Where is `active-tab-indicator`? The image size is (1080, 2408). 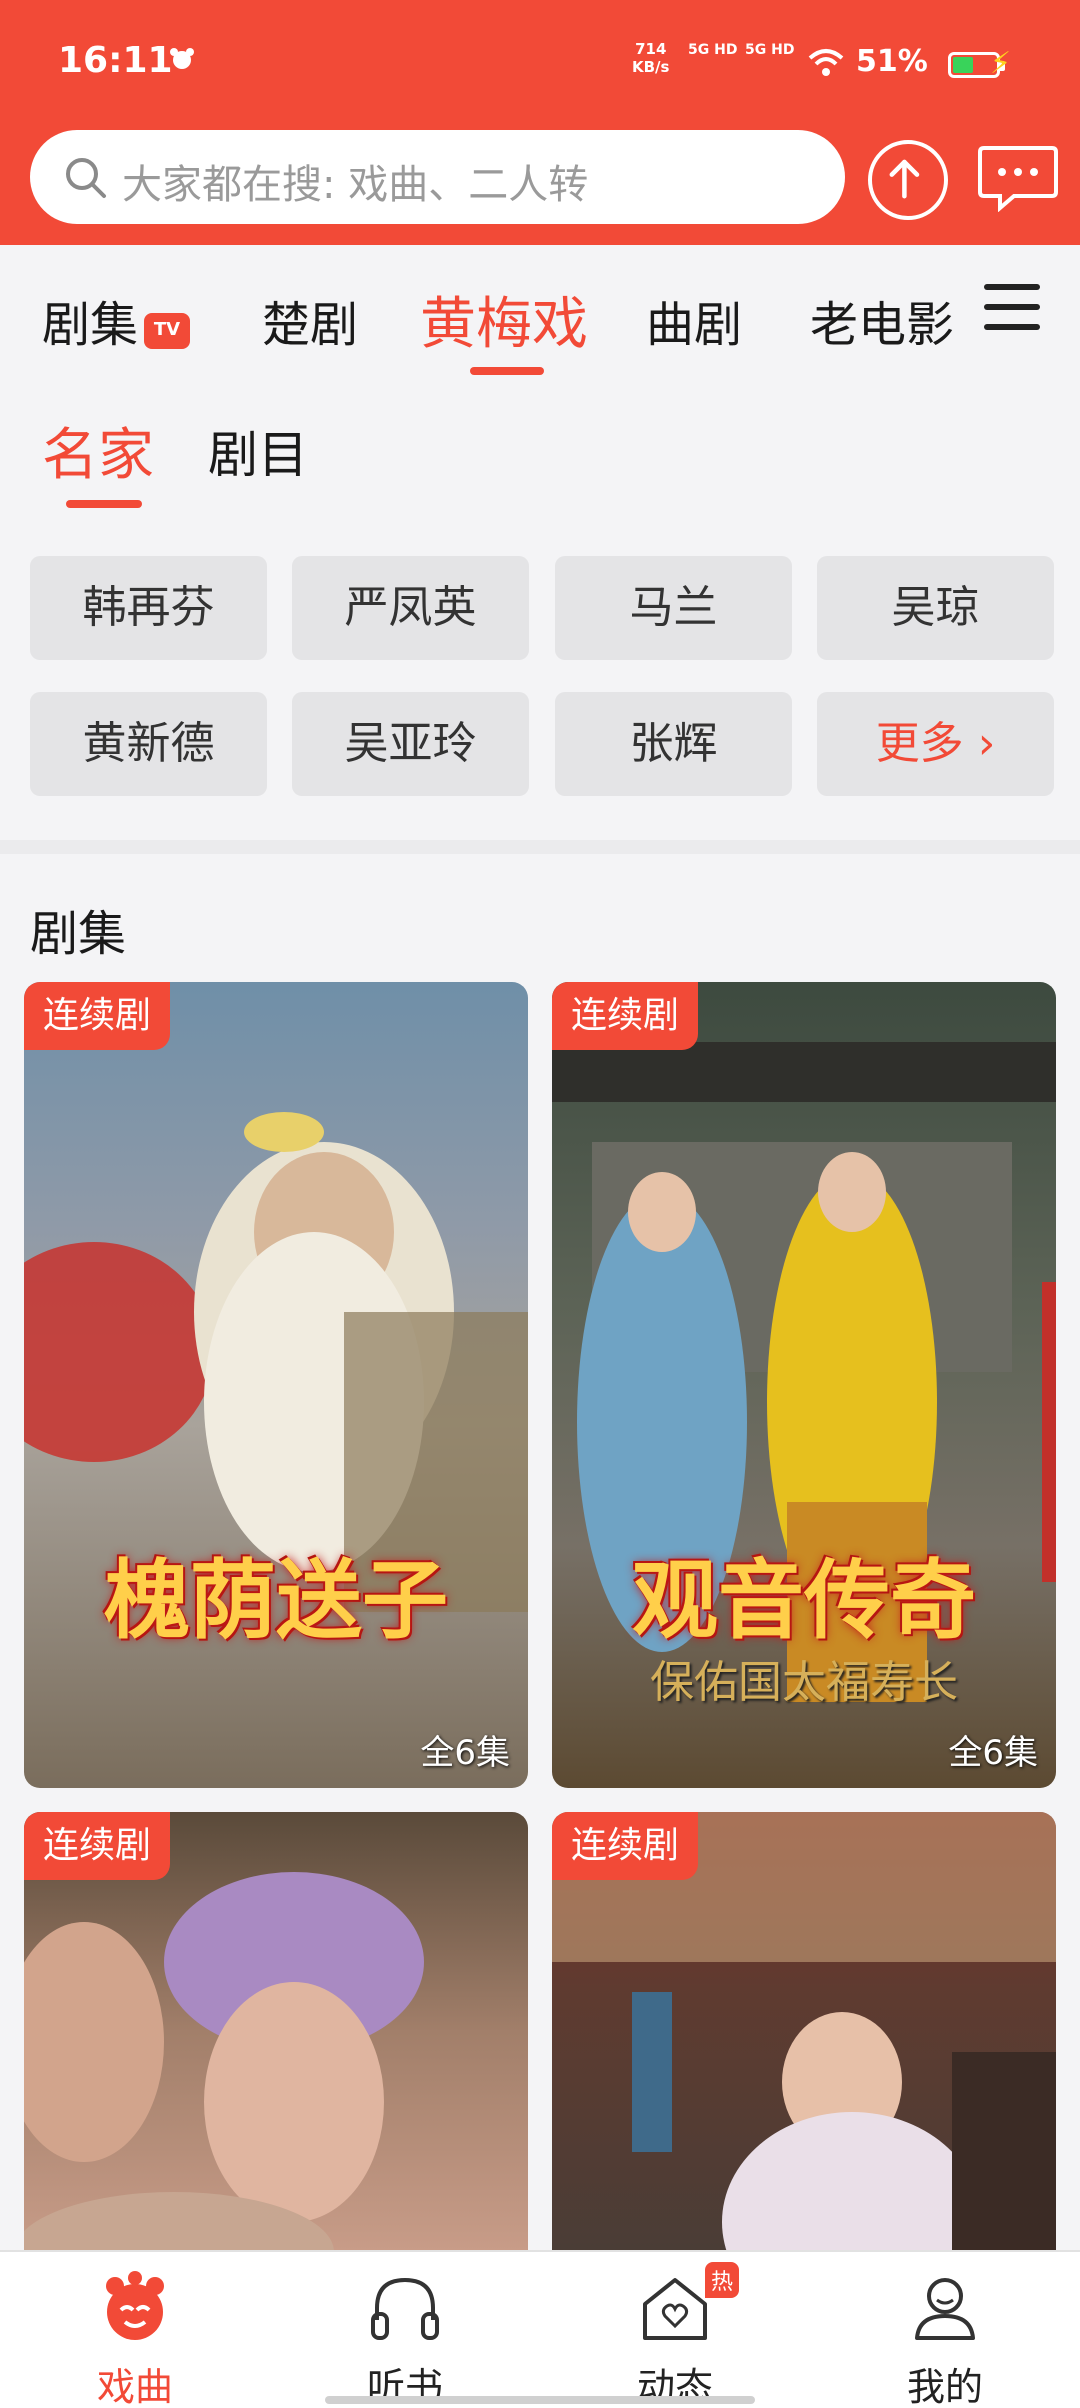
active-tab-indicator is located at coordinates (507, 371).